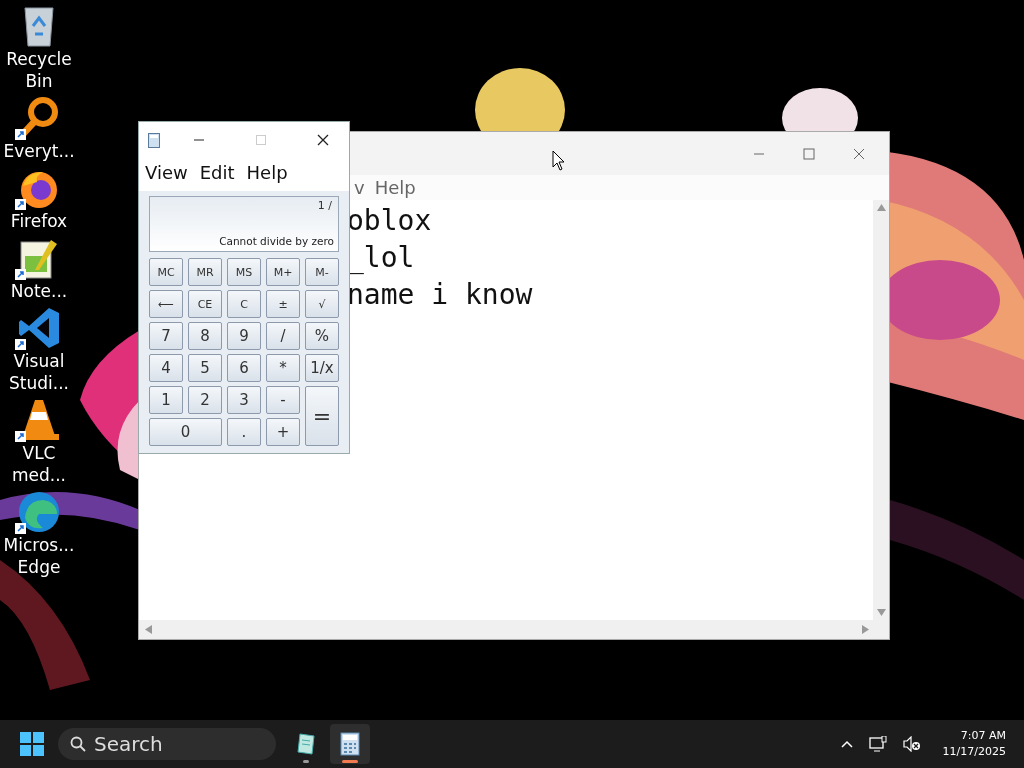  Describe the element at coordinates (244, 368) in the screenshot. I see `calculator-key: 6` at that location.